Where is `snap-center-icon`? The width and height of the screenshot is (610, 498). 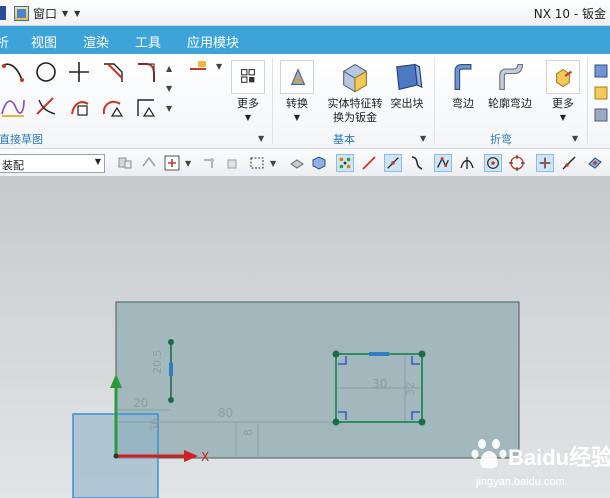 snap-center-icon is located at coordinates (493, 163).